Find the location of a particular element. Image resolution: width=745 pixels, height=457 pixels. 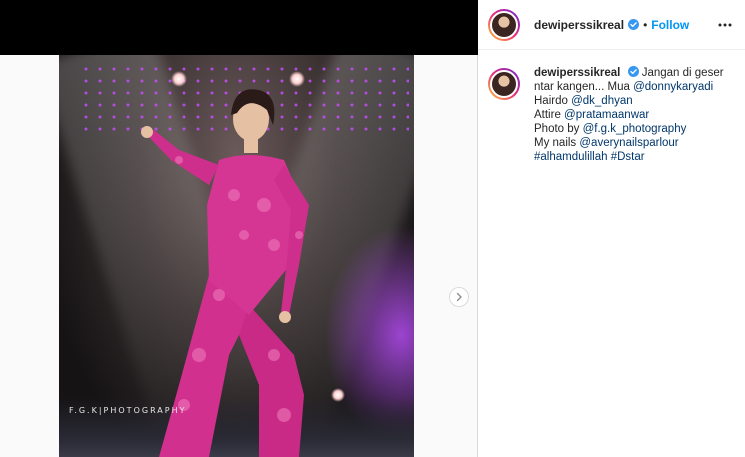

mention-link: @f.g.k_photography is located at coordinates (635, 129).